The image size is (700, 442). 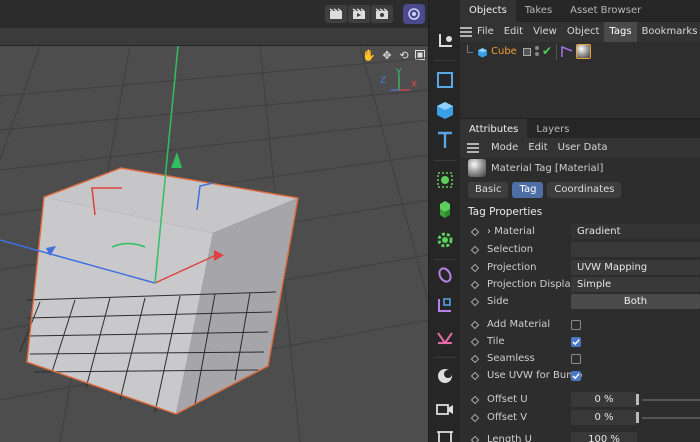 What do you see at coordinates (214, 14) in the screenshot?
I see `viewport-header` at bounding box center [214, 14].